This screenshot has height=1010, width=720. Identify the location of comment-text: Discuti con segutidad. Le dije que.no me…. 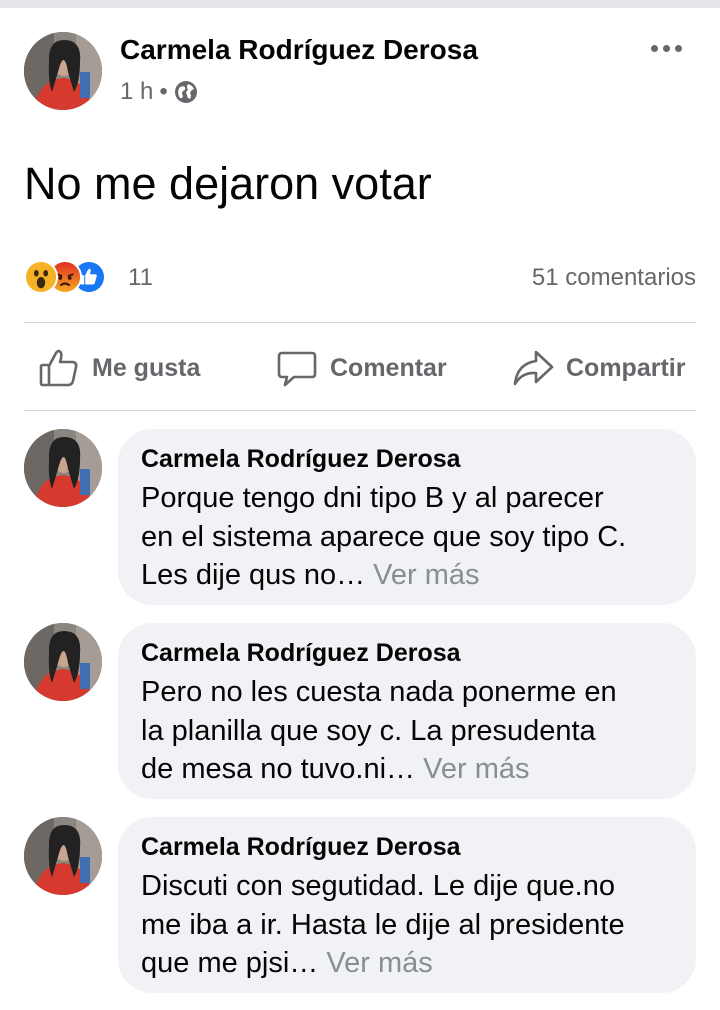
(413, 925).